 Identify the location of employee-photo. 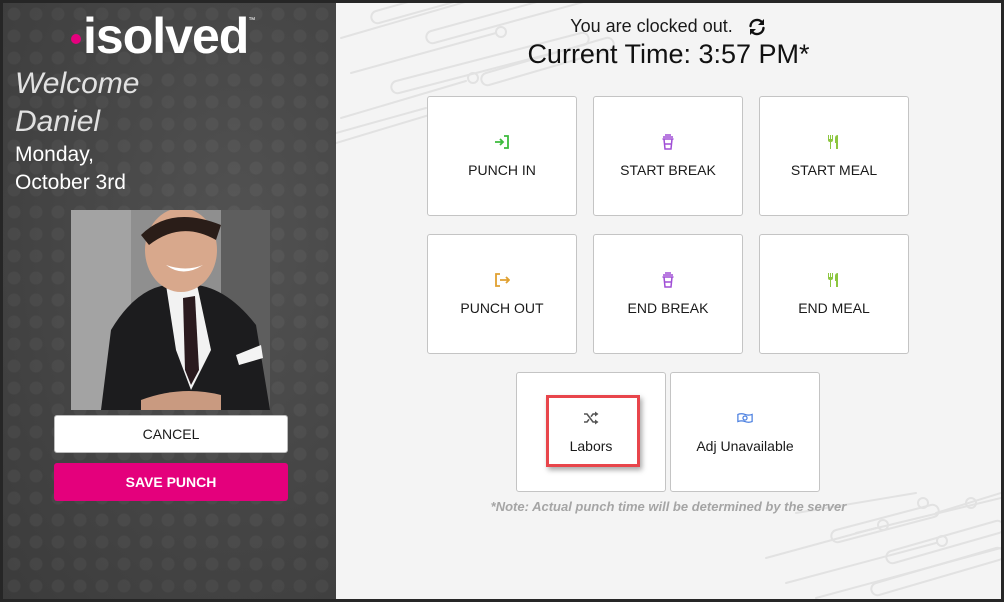
(170, 310).